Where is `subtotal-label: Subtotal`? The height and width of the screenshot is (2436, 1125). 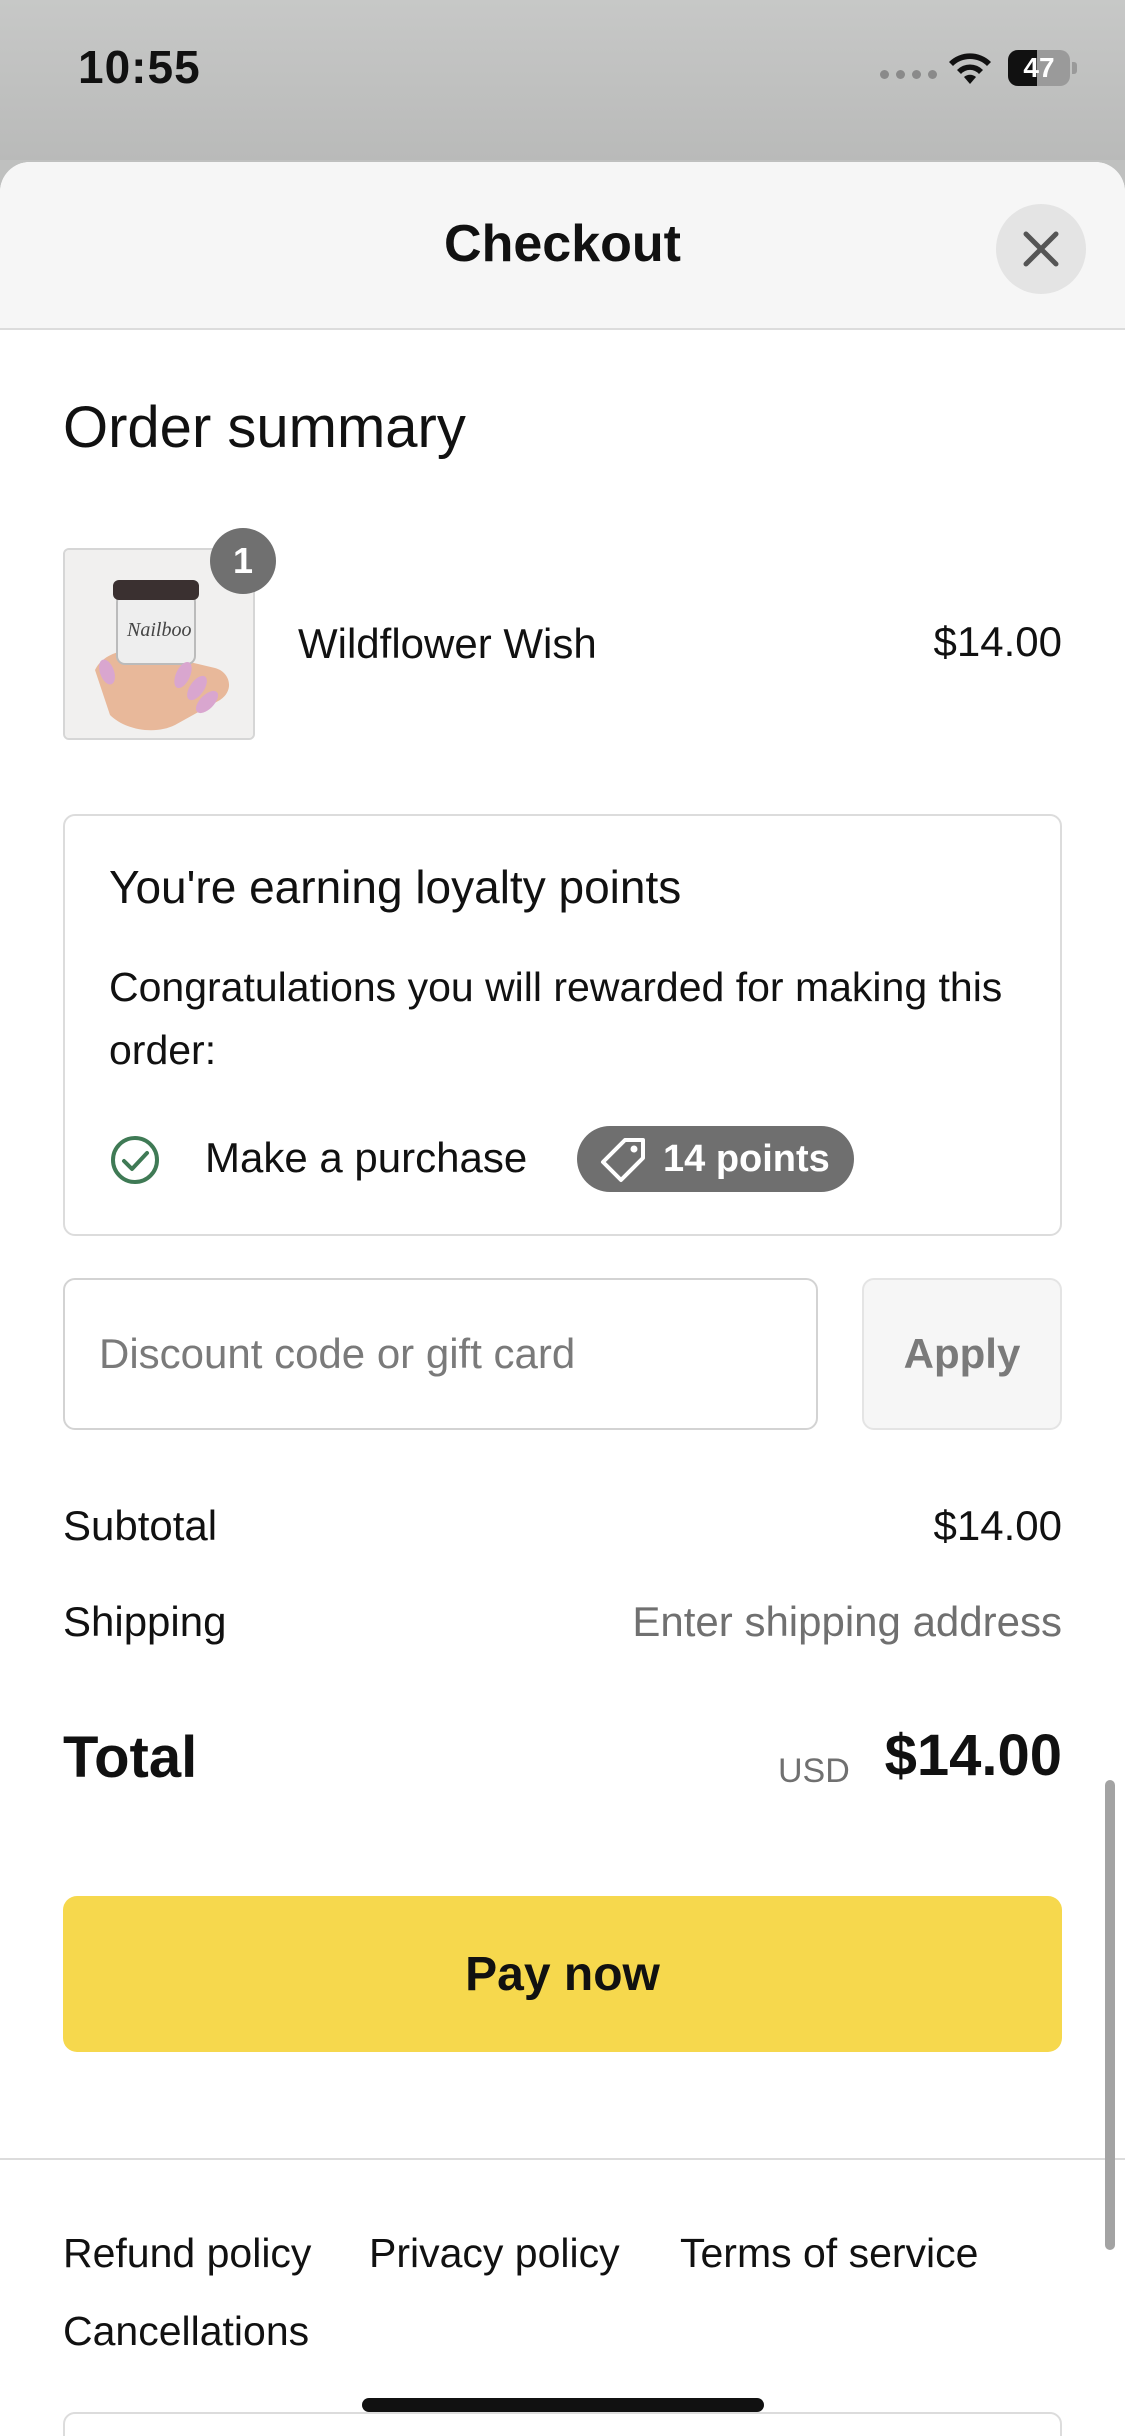
subtotal-label: Subtotal is located at coordinates (140, 1525).